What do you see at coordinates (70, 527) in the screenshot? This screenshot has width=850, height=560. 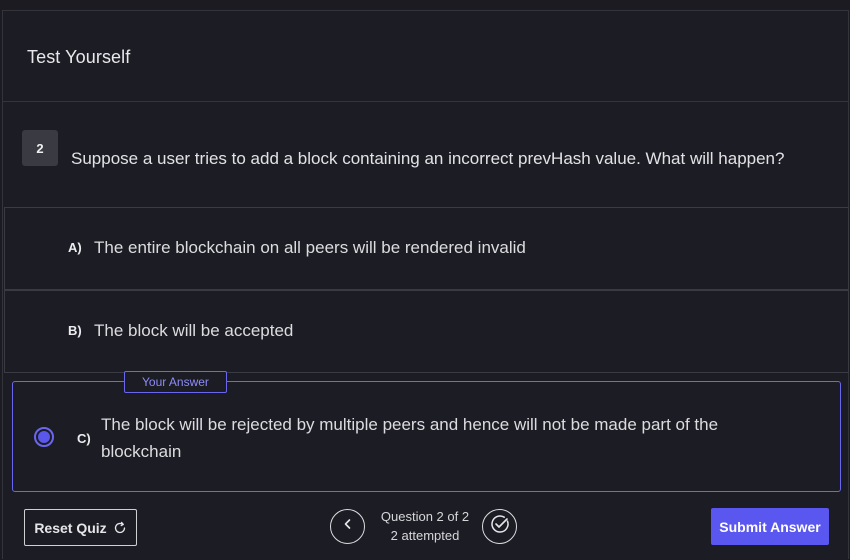 I see `reset-quiz-label: Reset Quiz` at bounding box center [70, 527].